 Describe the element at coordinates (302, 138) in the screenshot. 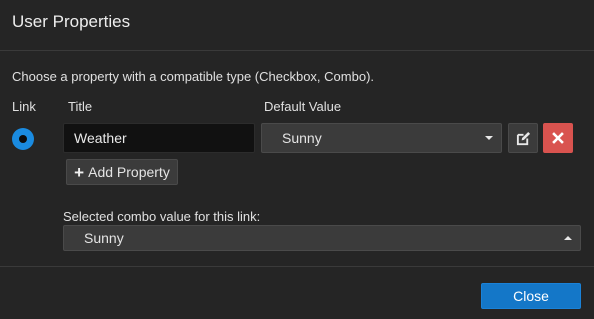

I see `default-value-selected: Sunny` at that location.